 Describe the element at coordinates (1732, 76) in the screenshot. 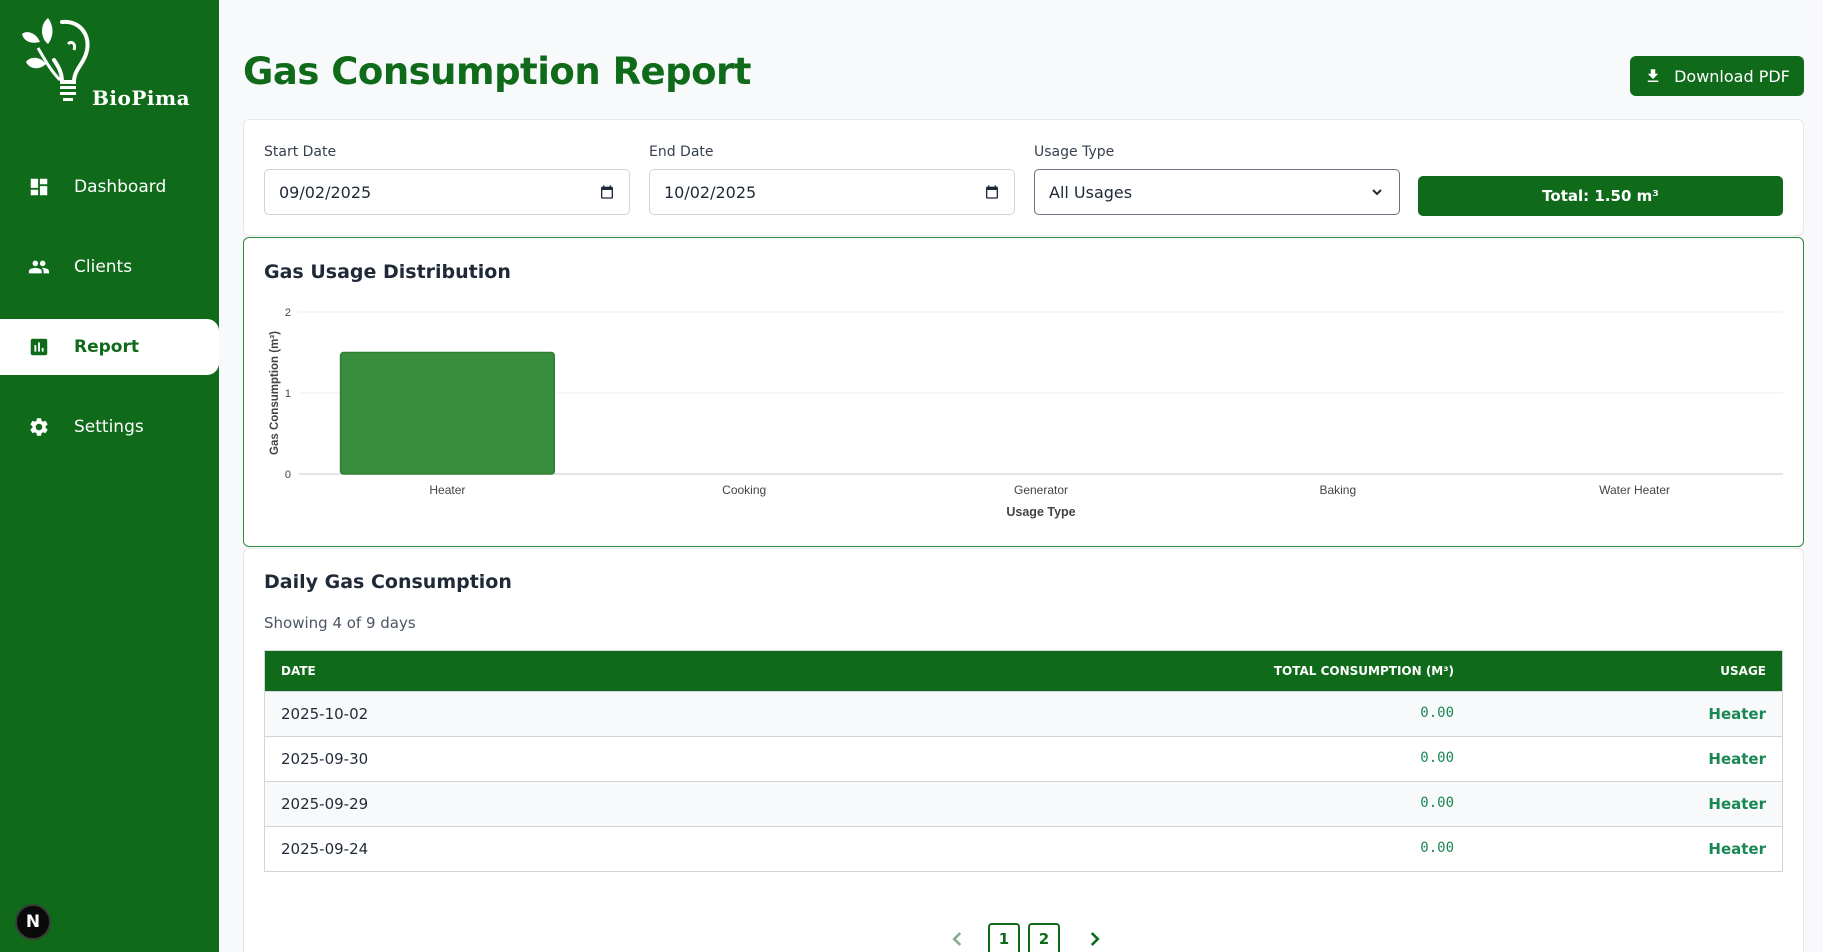

I see `download-pdf-label: Download PDF` at that location.